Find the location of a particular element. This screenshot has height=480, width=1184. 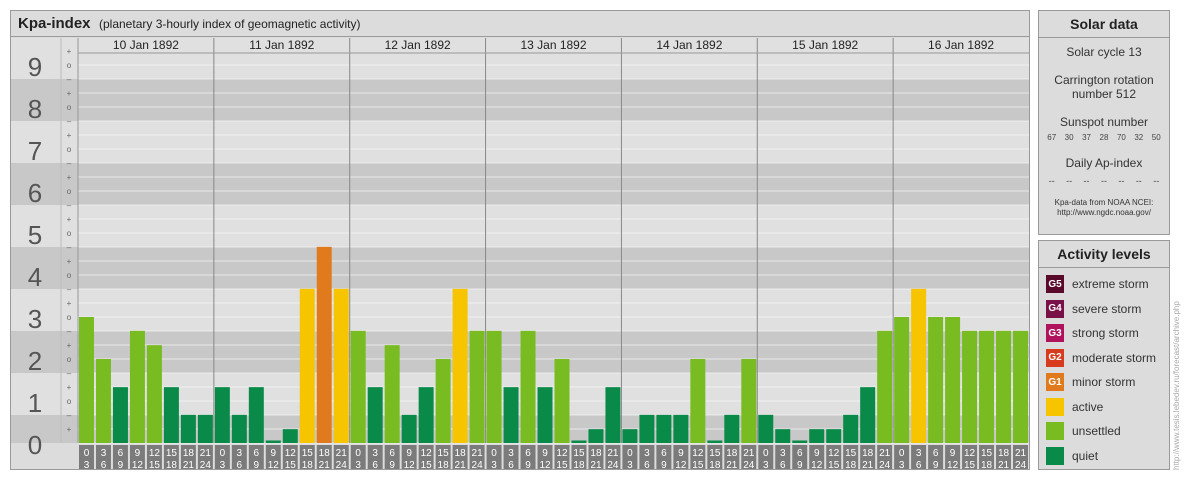

legend-label: extreme storm is located at coordinates (1110, 284).